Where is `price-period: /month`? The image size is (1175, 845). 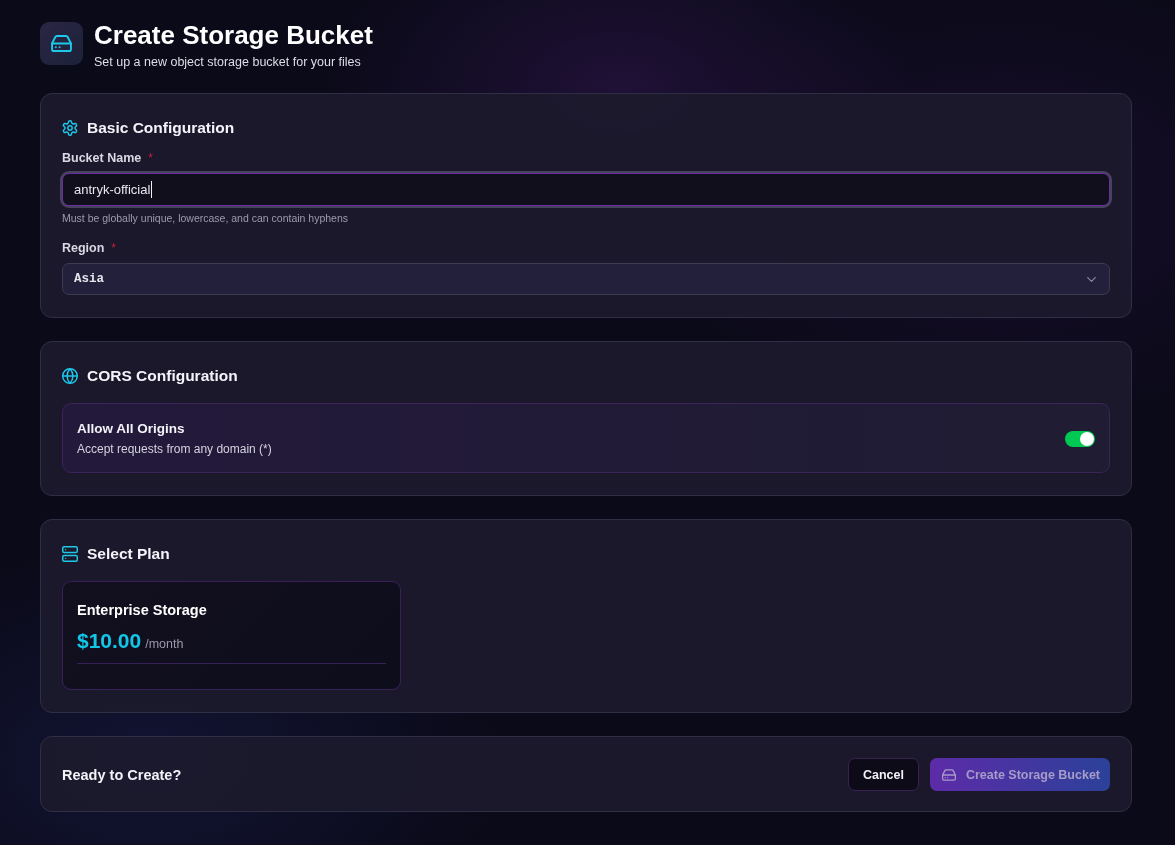
price-period: /month is located at coordinates (164, 644).